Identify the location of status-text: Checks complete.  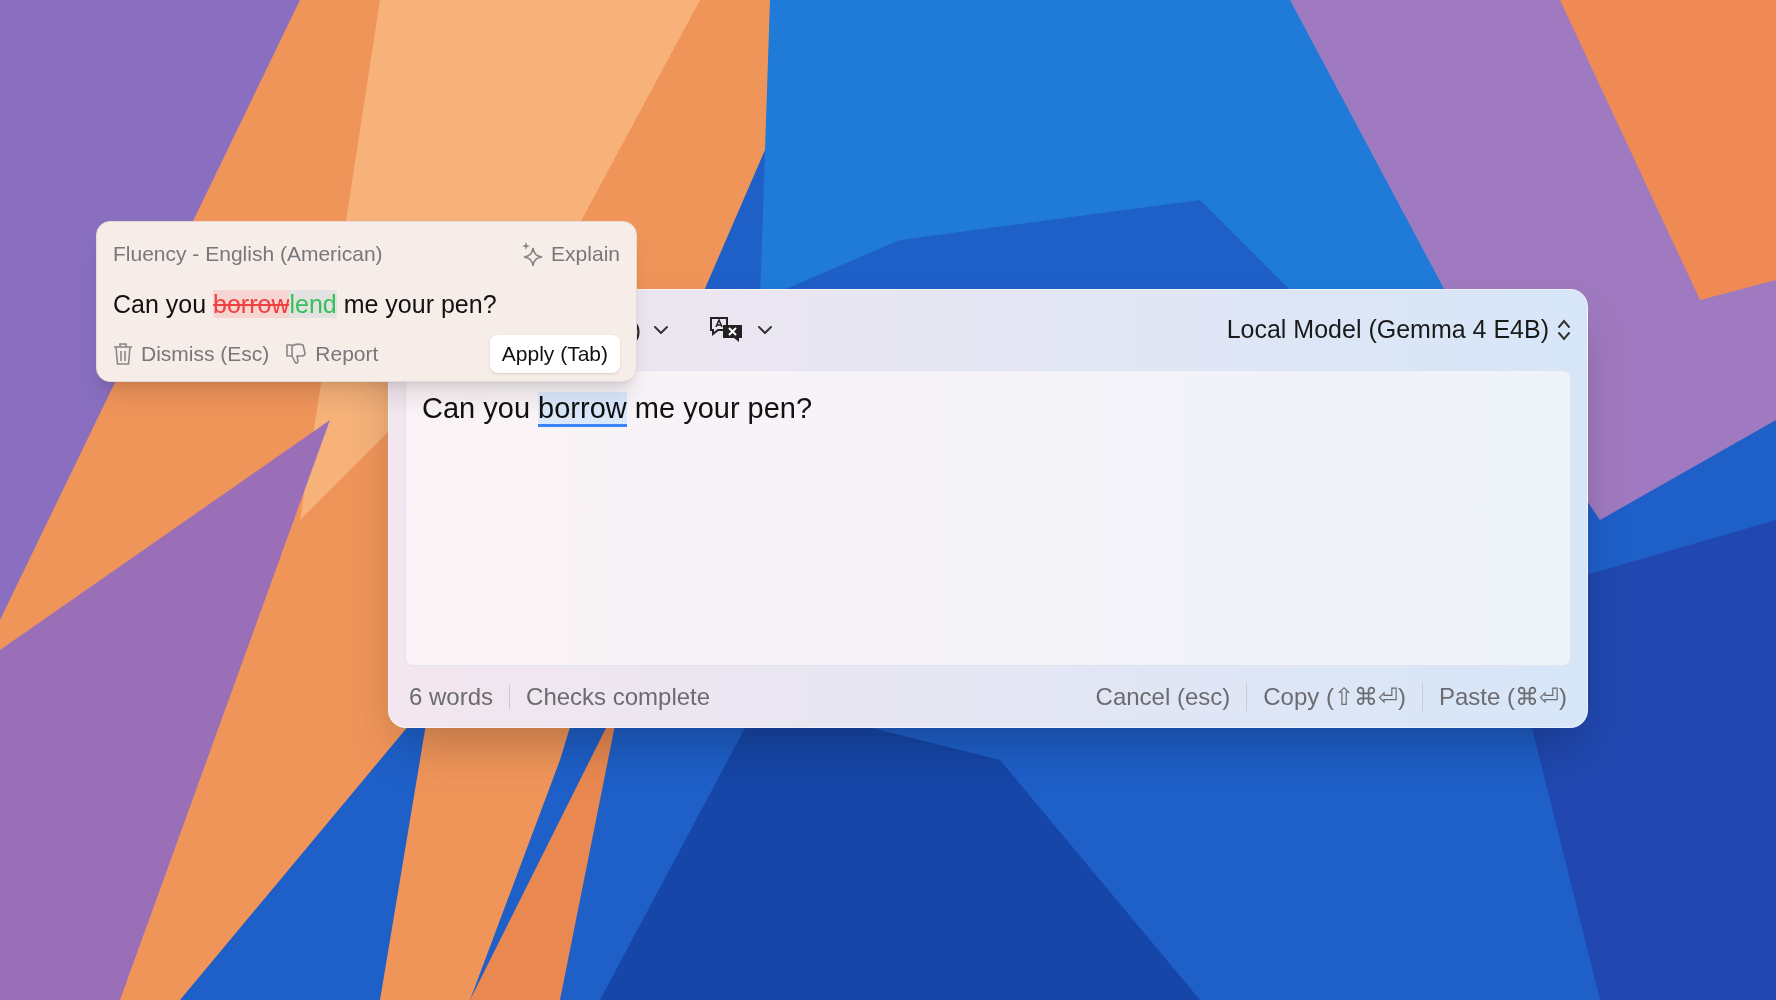
(618, 696).